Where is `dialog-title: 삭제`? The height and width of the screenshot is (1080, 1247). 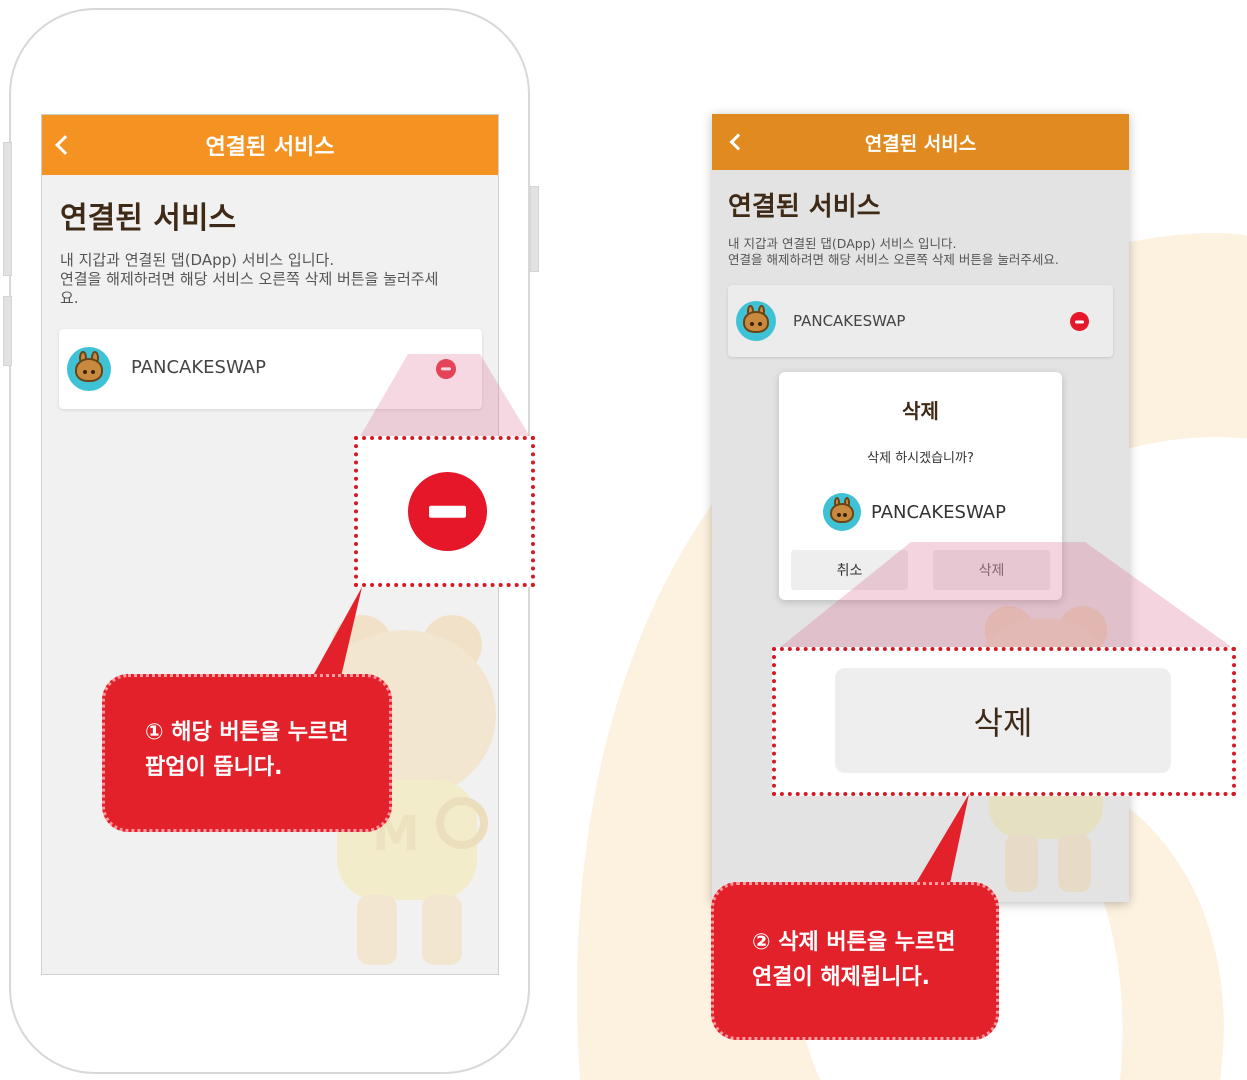
dialog-title: 삭제 is located at coordinates (920, 411).